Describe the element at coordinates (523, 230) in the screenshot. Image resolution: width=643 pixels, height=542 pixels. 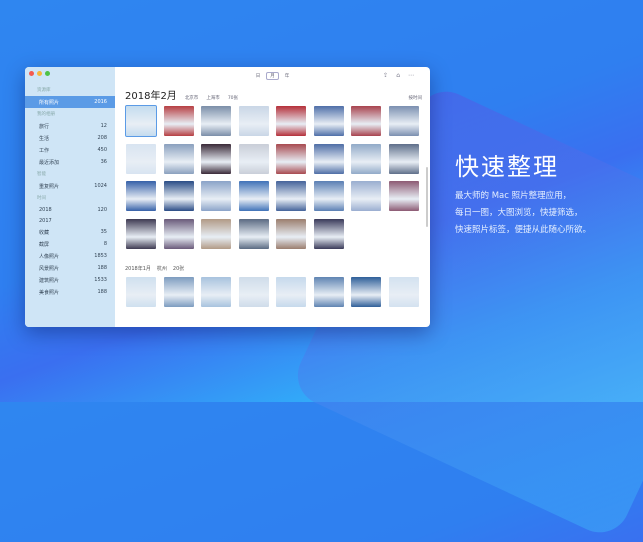
I see `promo-line: 快速照片标签，便捷从此随心所欲。` at that location.